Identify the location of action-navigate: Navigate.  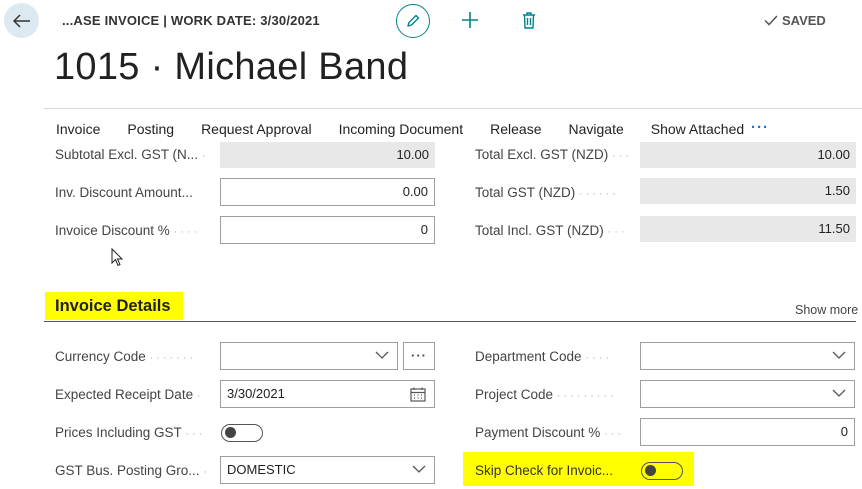
(595, 129).